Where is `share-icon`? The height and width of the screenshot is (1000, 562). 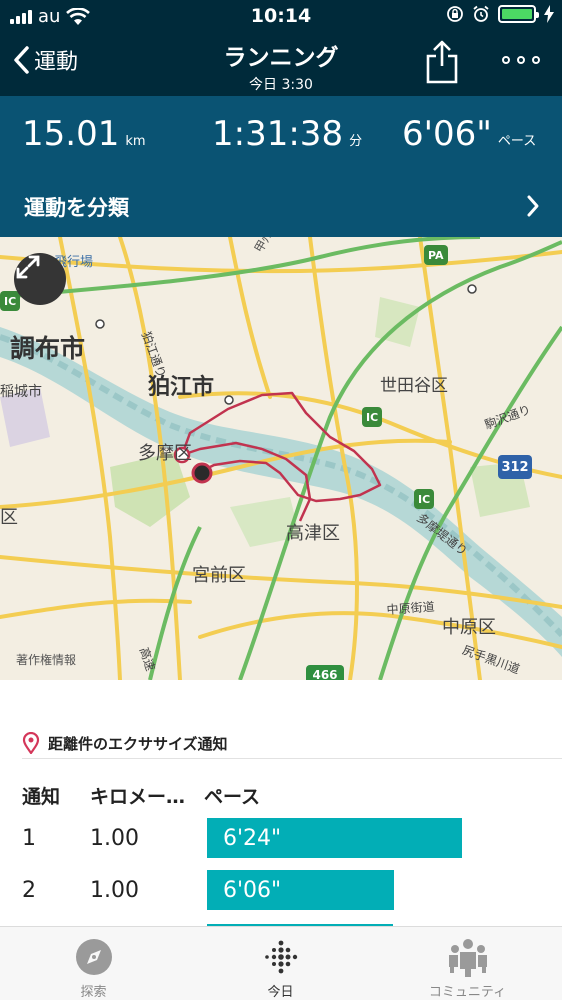 share-icon is located at coordinates (442, 62).